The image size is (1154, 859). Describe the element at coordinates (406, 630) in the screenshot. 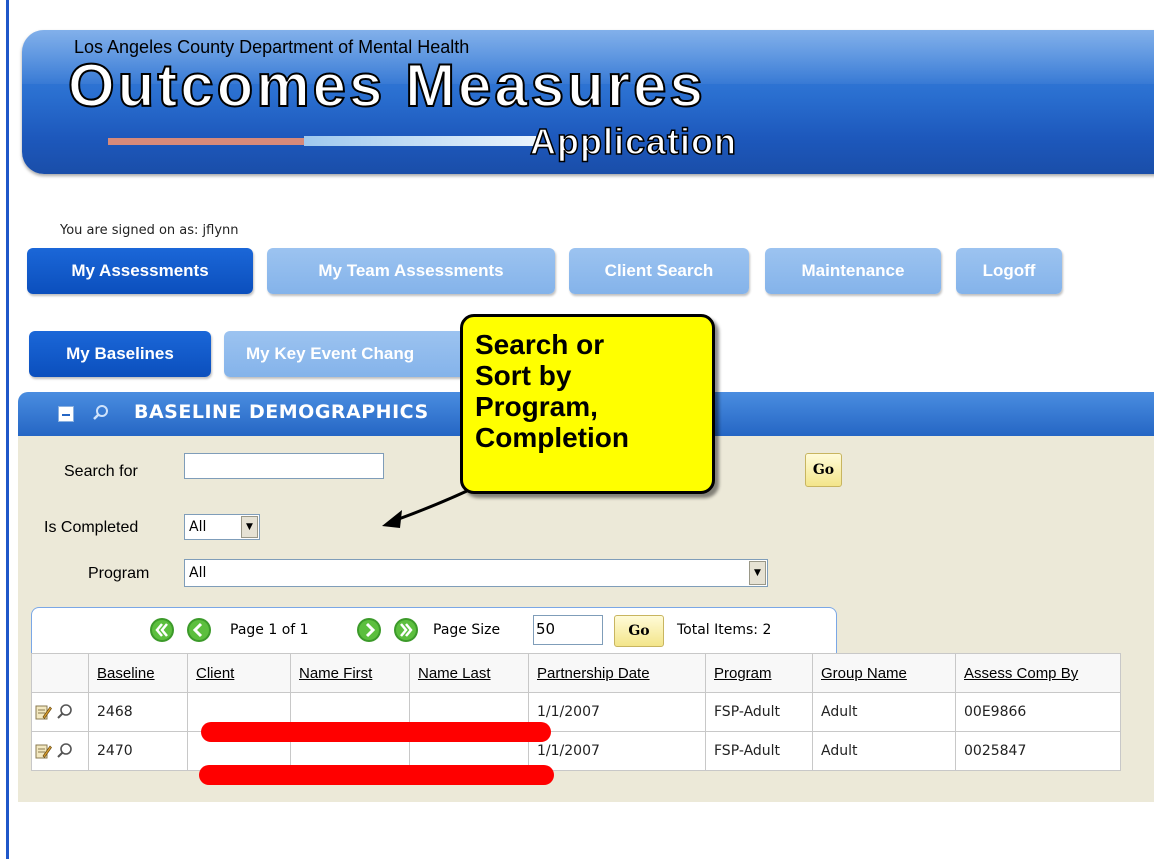

I see `last-page-icon` at that location.